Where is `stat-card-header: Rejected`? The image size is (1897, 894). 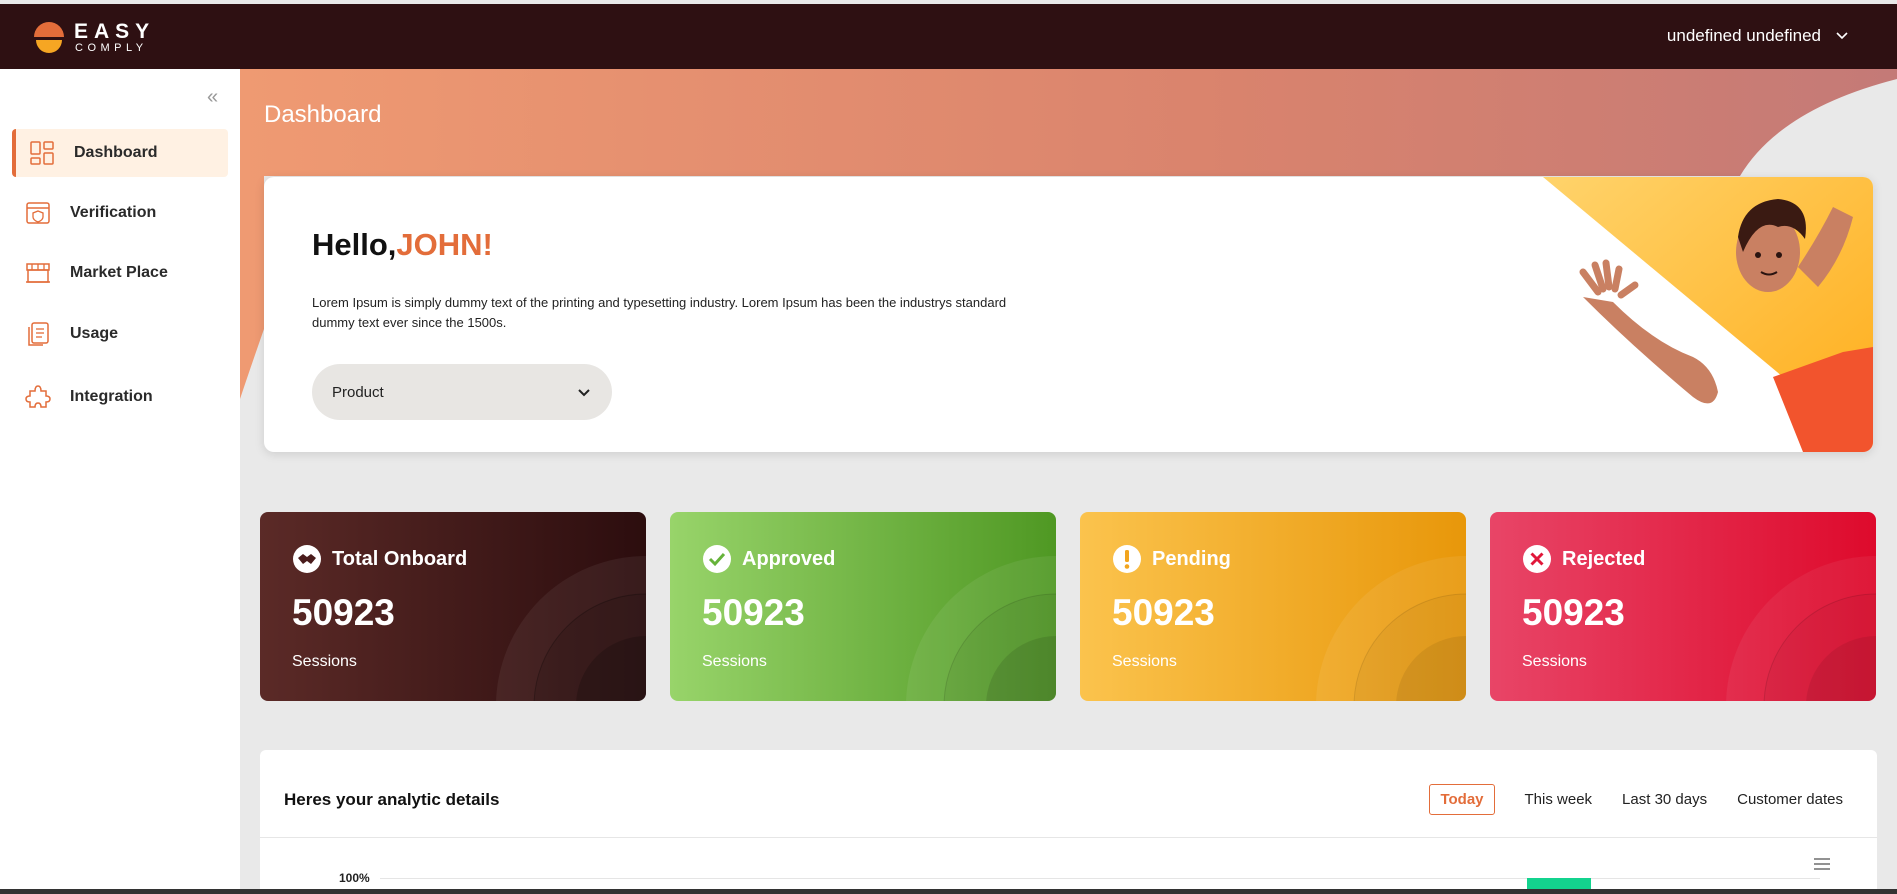 stat-card-header: Rejected is located at coordinates (1583, 559).